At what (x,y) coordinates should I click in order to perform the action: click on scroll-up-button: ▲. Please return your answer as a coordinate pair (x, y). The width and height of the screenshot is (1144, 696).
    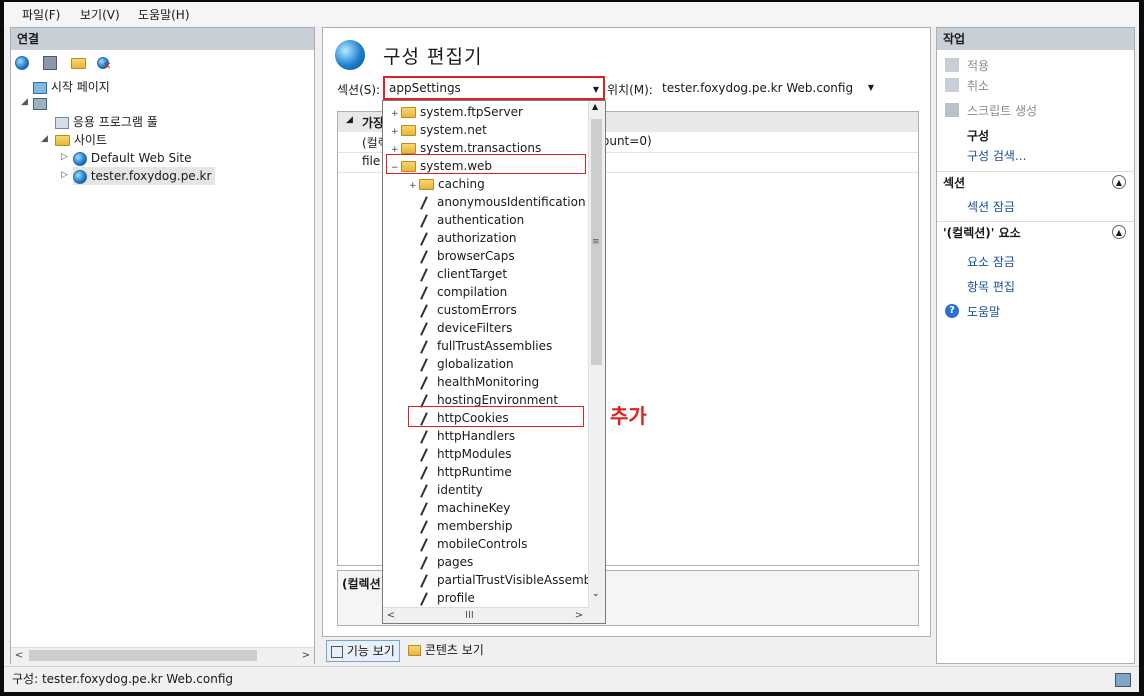
    Looking at the image, I should click on (595, 106).